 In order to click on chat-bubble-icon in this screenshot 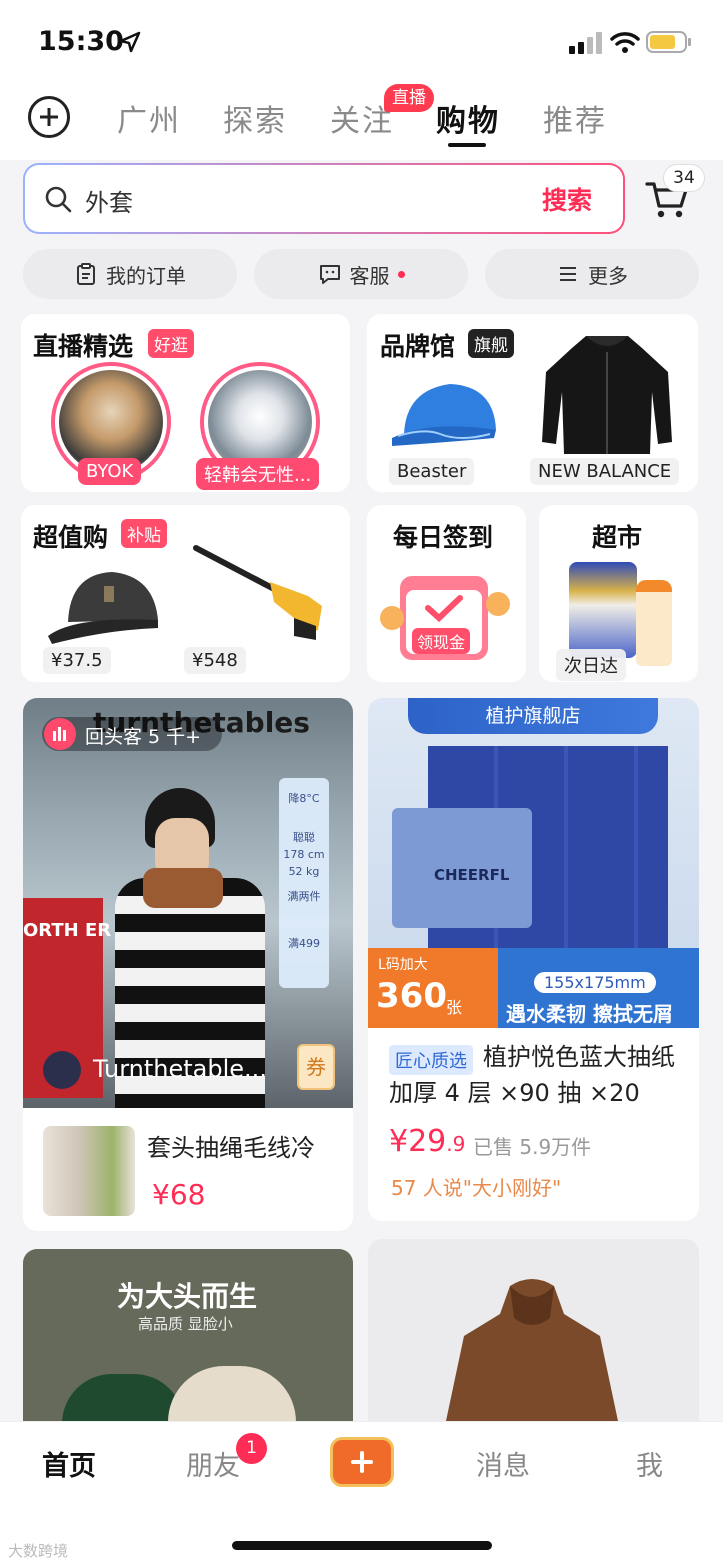, I will do `click(329, 274)`.